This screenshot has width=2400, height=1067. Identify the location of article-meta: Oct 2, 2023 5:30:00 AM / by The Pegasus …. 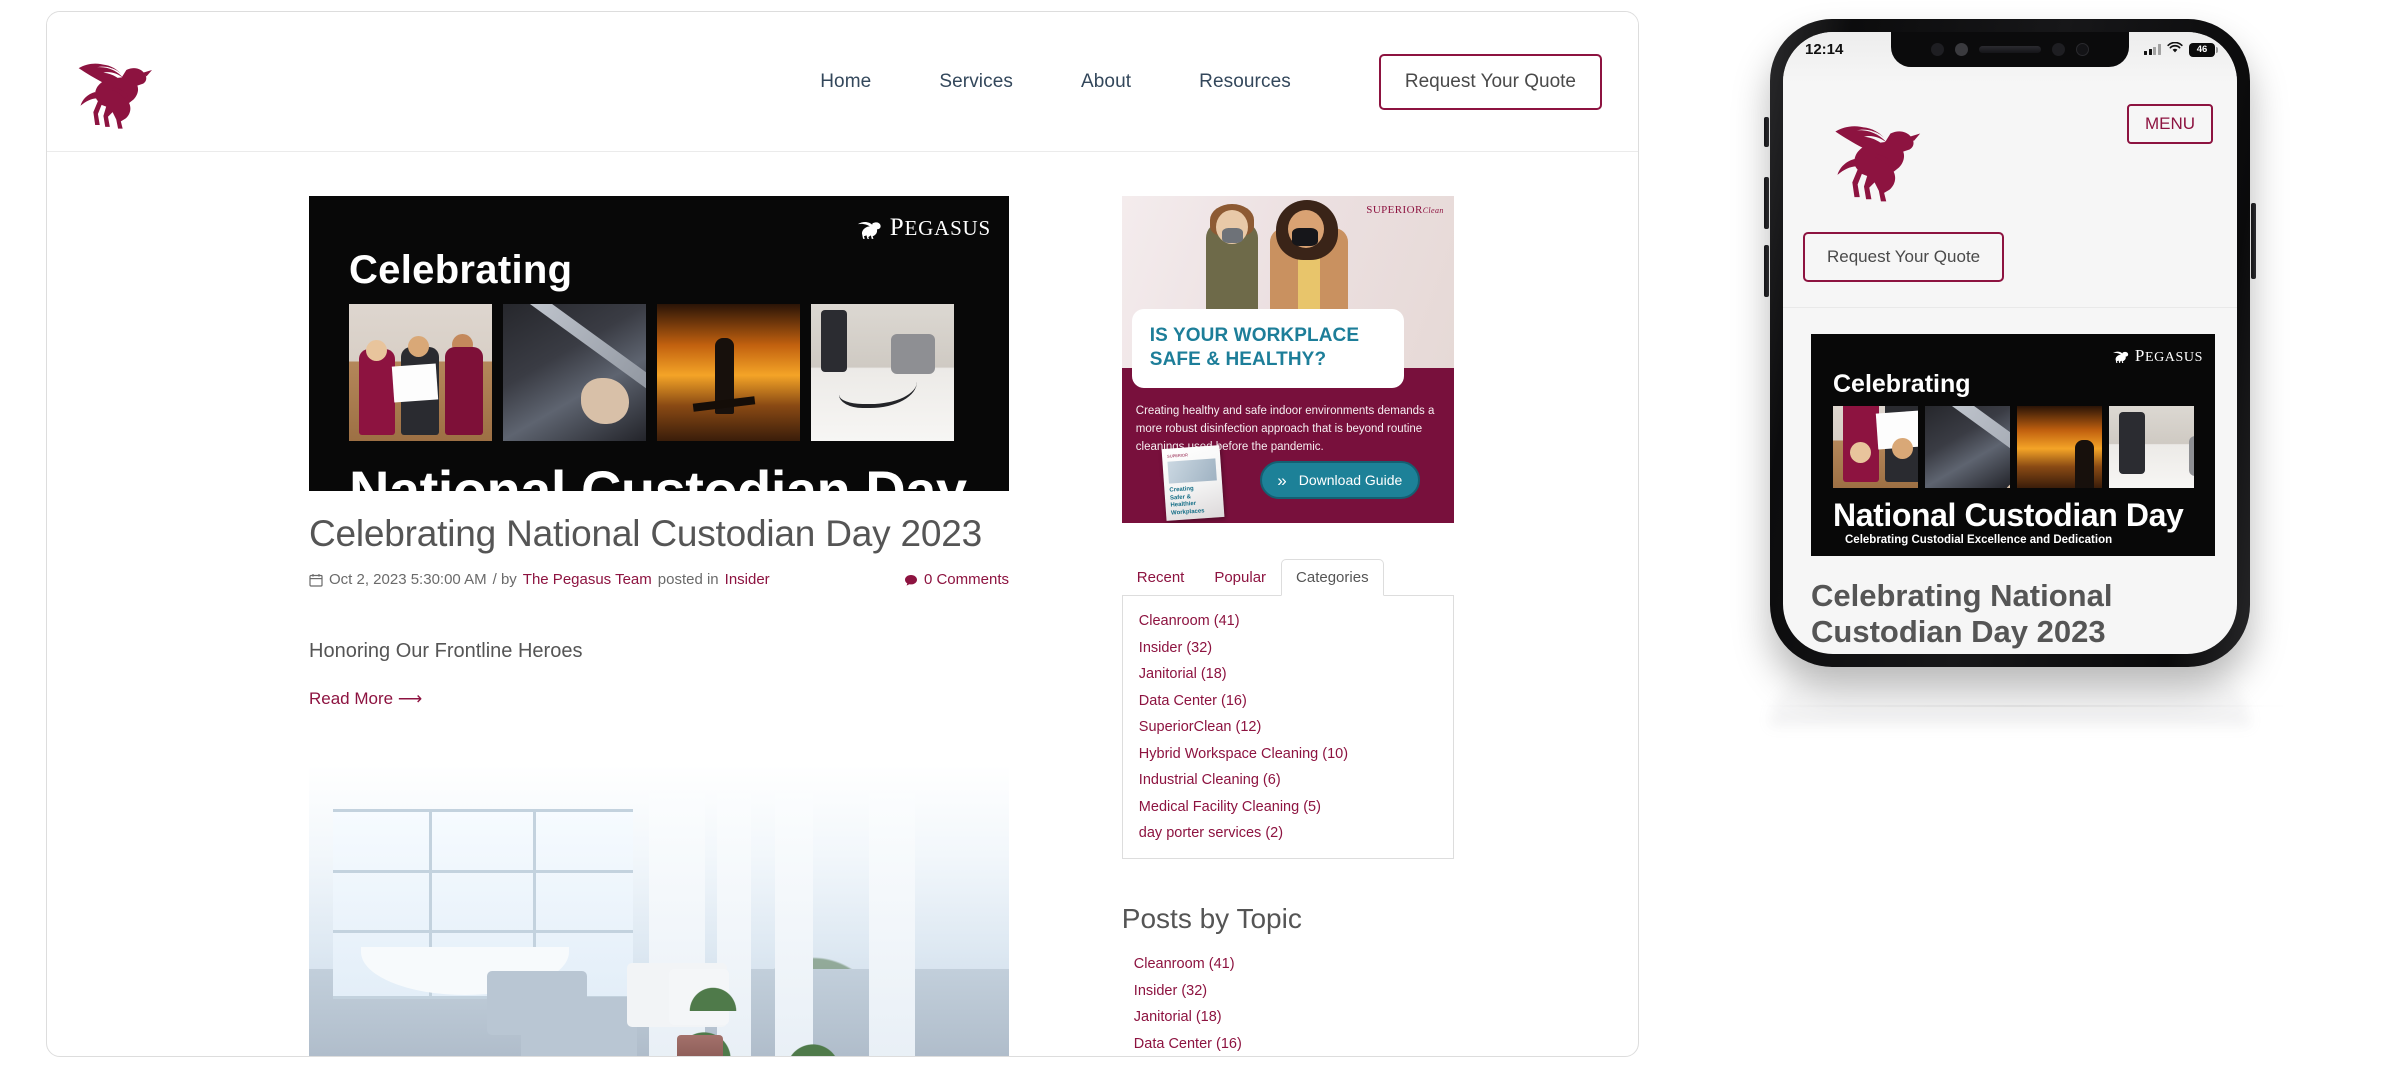
(659, 579).